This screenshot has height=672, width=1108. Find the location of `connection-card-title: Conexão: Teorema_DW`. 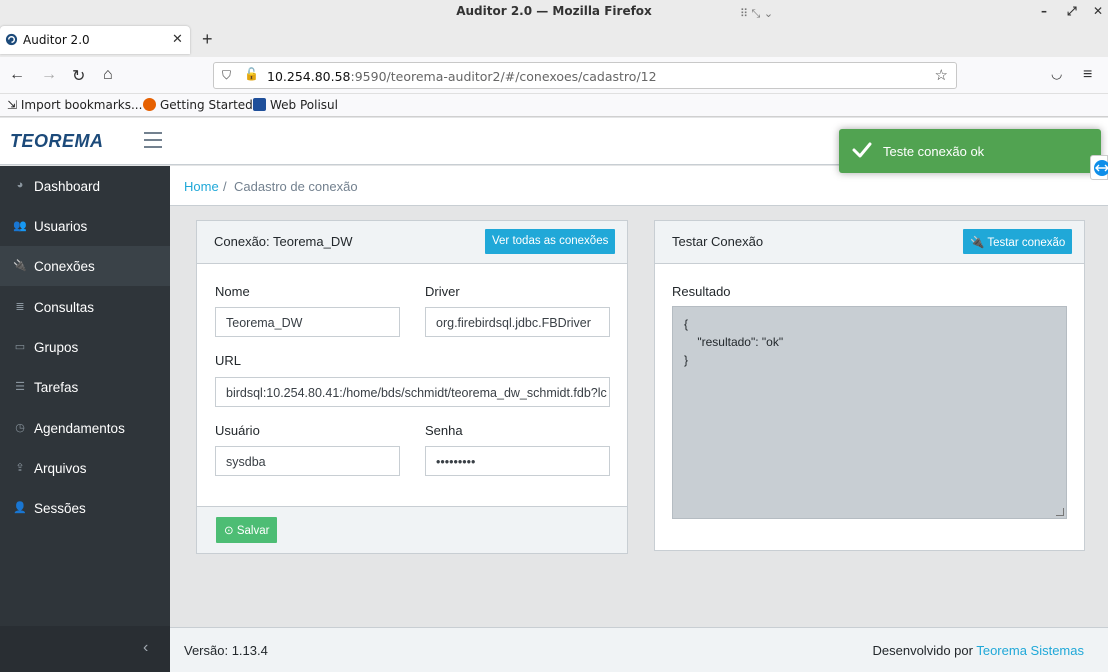

connection-card-title: Conexão: Teorema_DW is located at coordinates (283, 241).